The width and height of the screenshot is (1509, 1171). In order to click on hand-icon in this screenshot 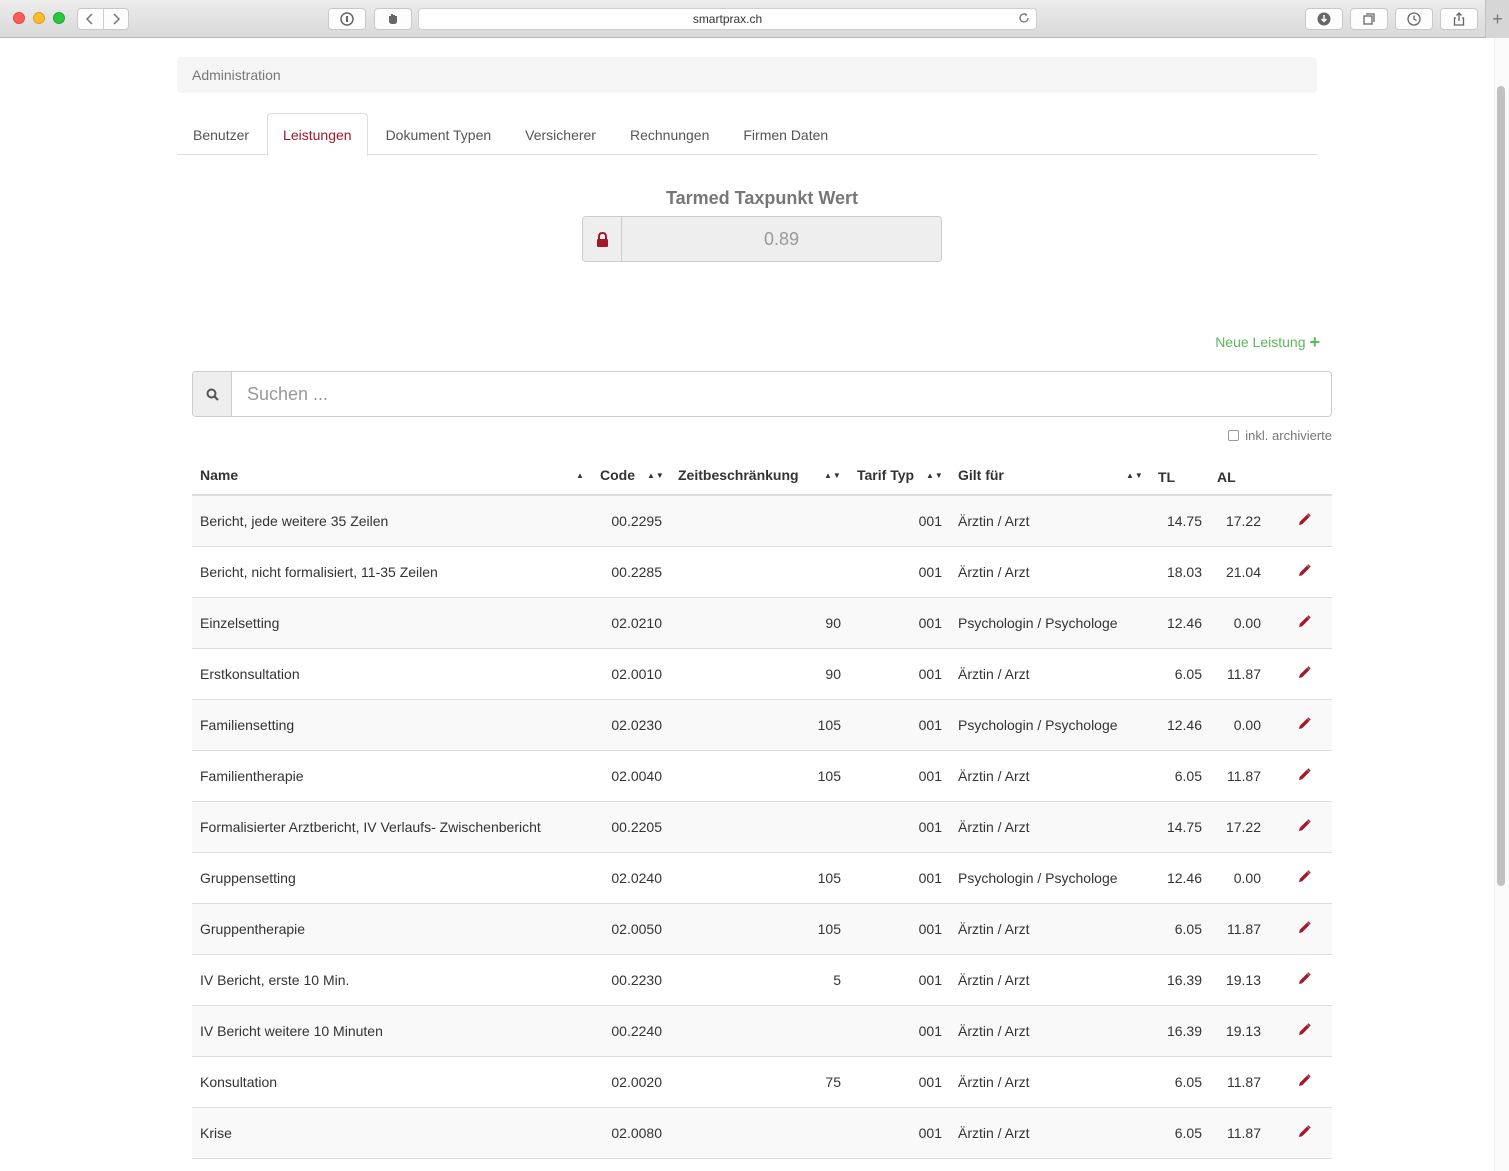, I will do `click(393, 19)`.